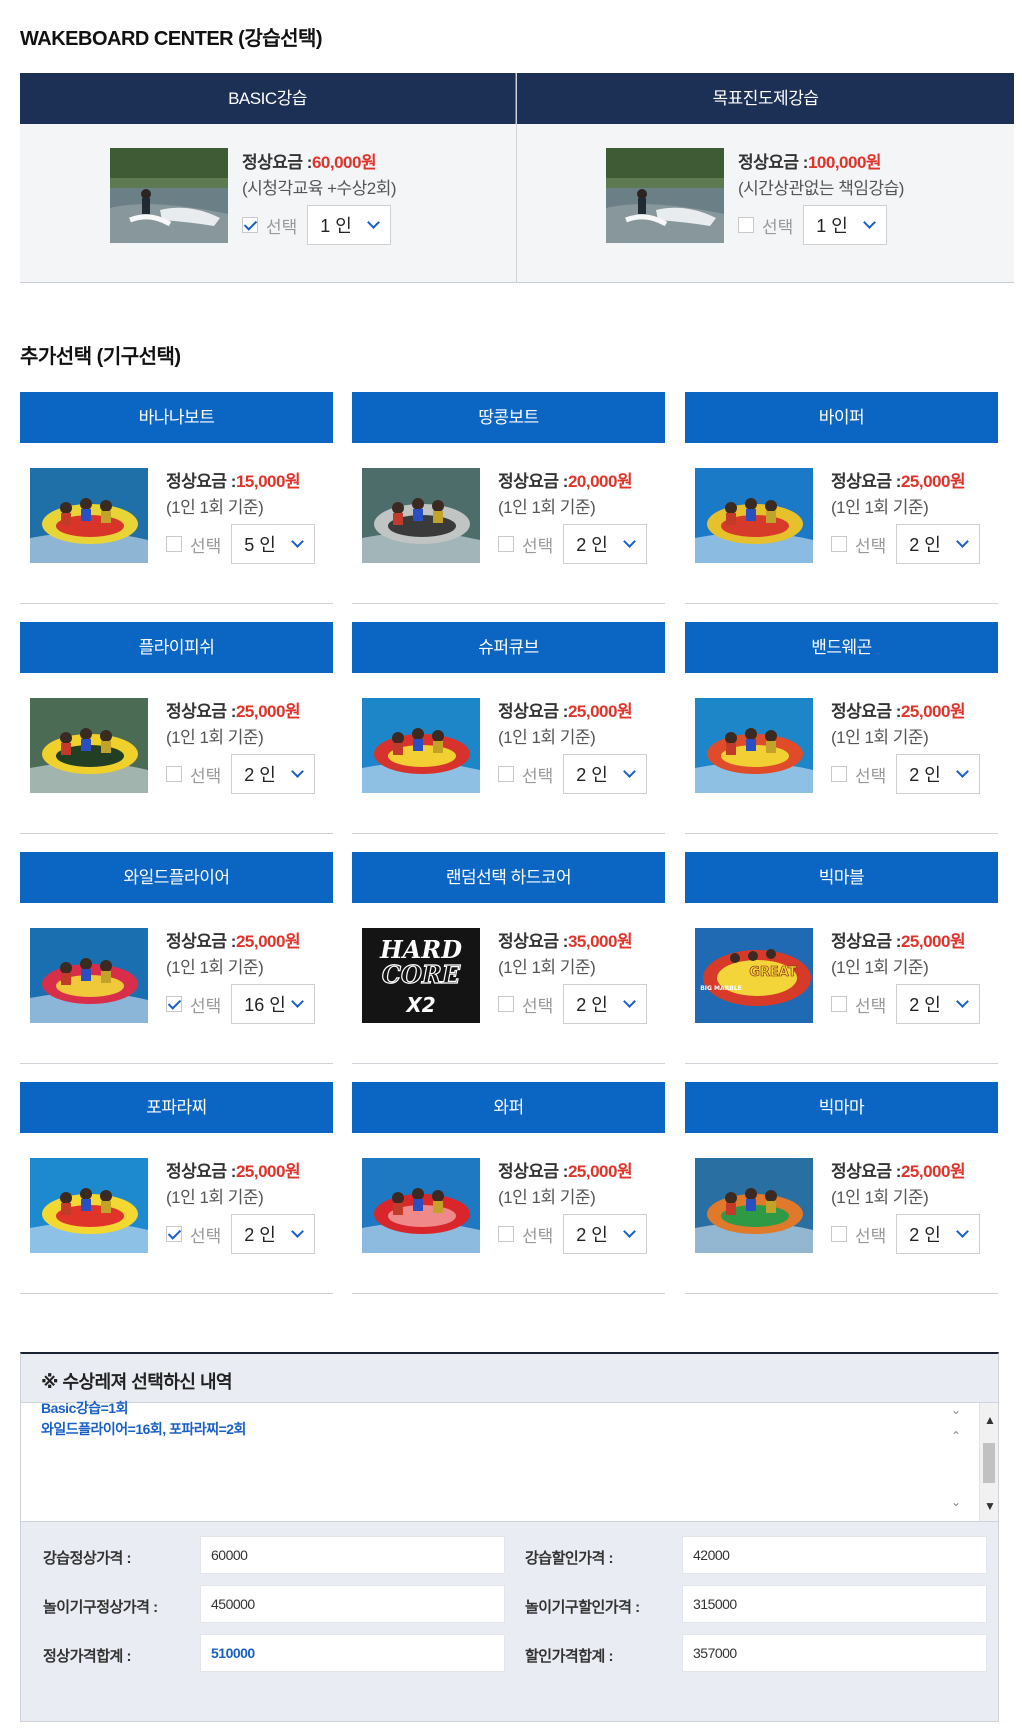 The image size is (1022, 1731). Describe the element at coordinates (990, 1506) in the screenshot. I see `scroll-down-arrow-icon: ▼` at that location.